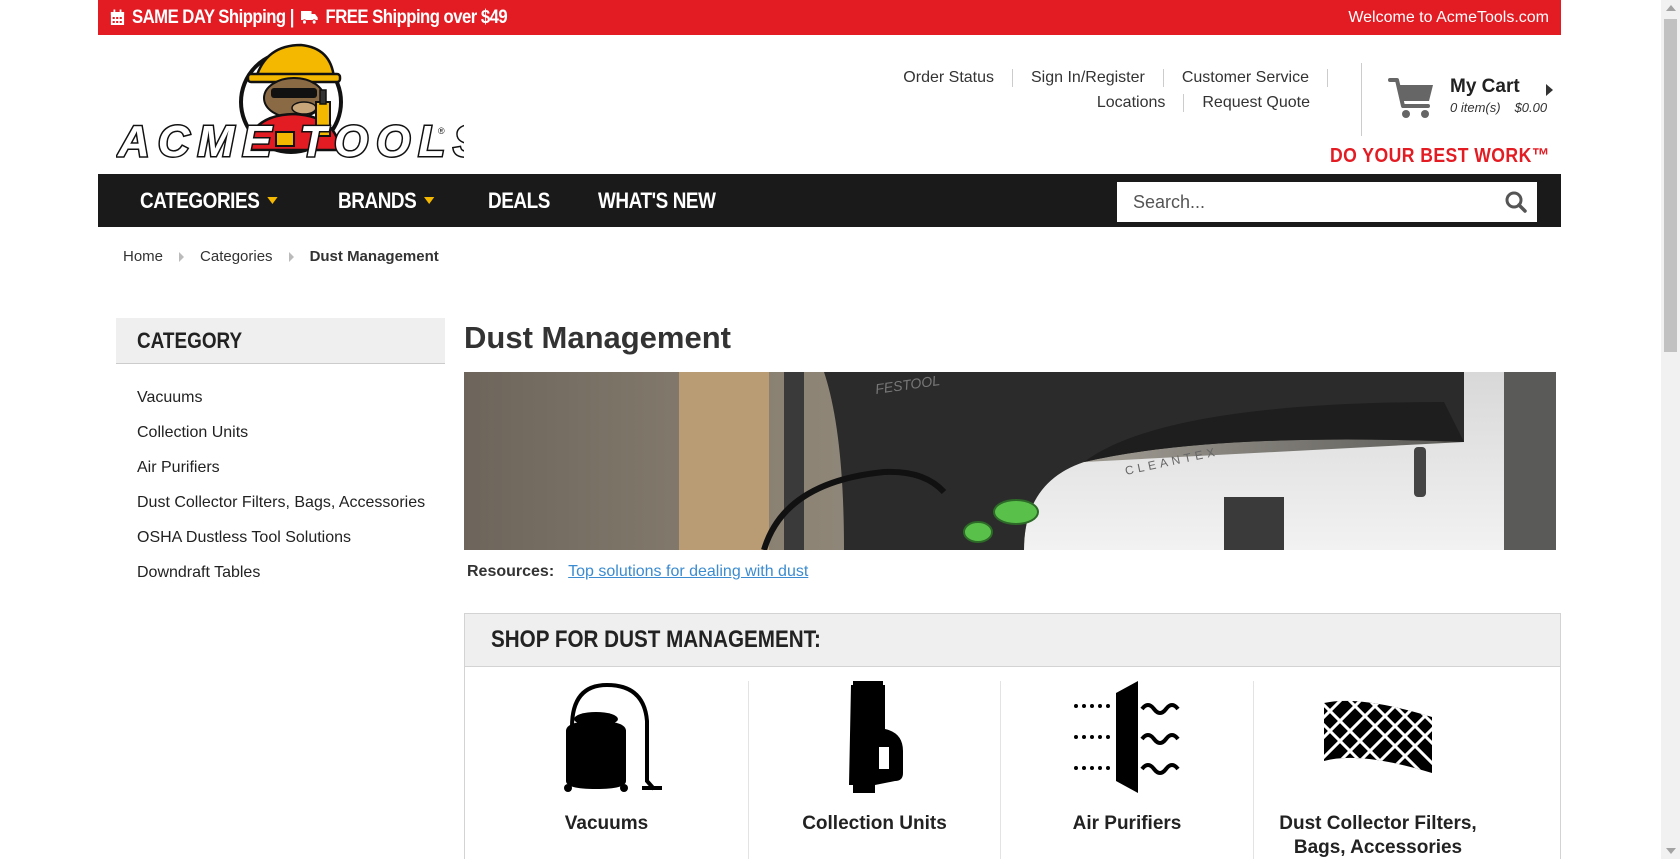 The image size is (1680, 859). What do you see at coordinates (236, 256) in the screenshot?
I see `breadcrumb-categories: Categories` at bounding box center [236, 256].